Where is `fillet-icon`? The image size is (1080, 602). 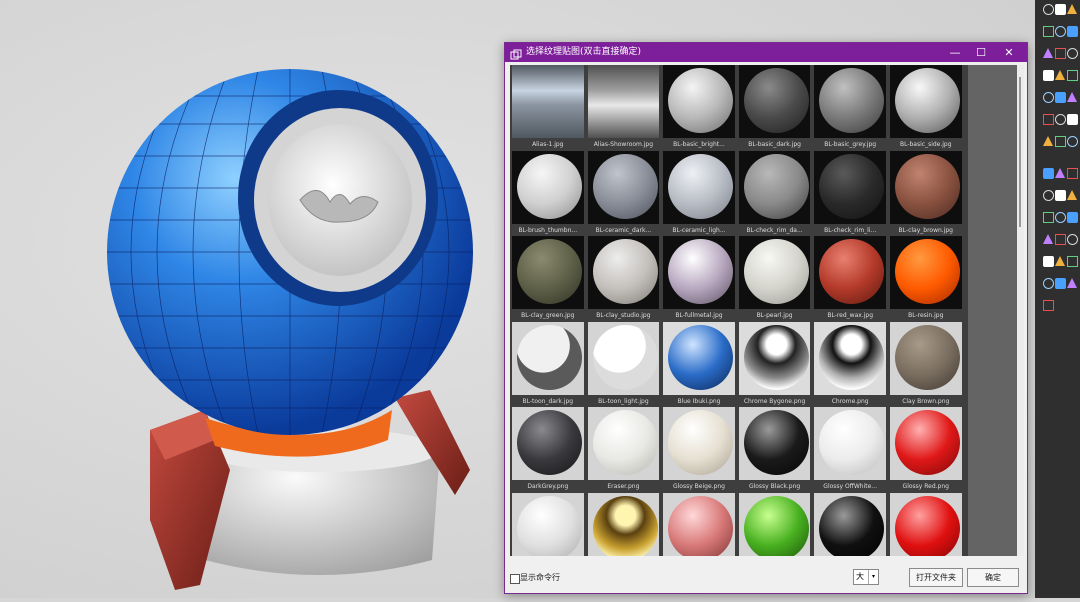 fillet-icon is located at coordinates (1048, 119).